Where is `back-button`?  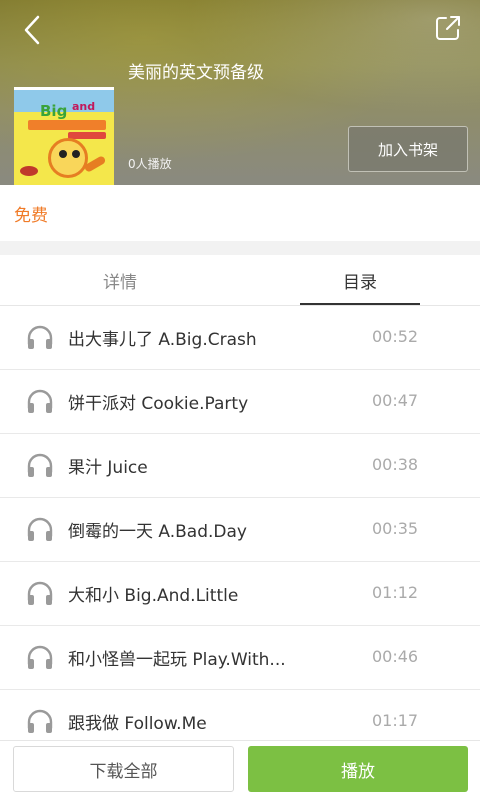
back-button is located at coordinates (32, 30).